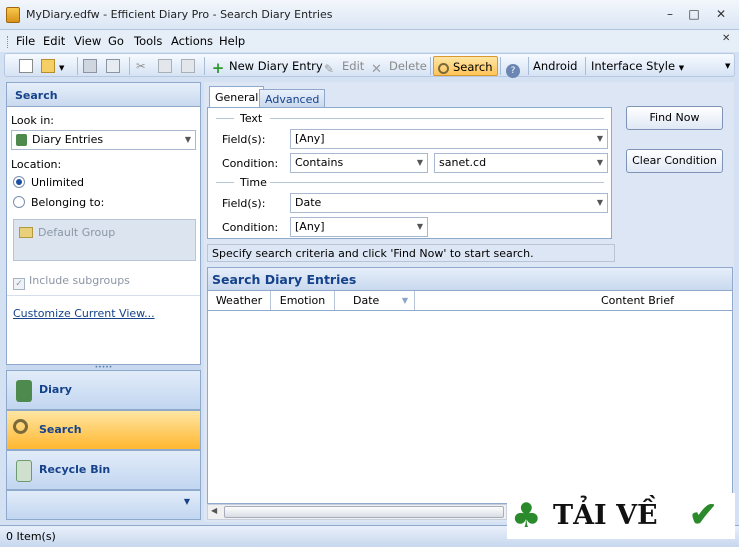  I want to click on text-condition-value: Contains, so click(319, 162).